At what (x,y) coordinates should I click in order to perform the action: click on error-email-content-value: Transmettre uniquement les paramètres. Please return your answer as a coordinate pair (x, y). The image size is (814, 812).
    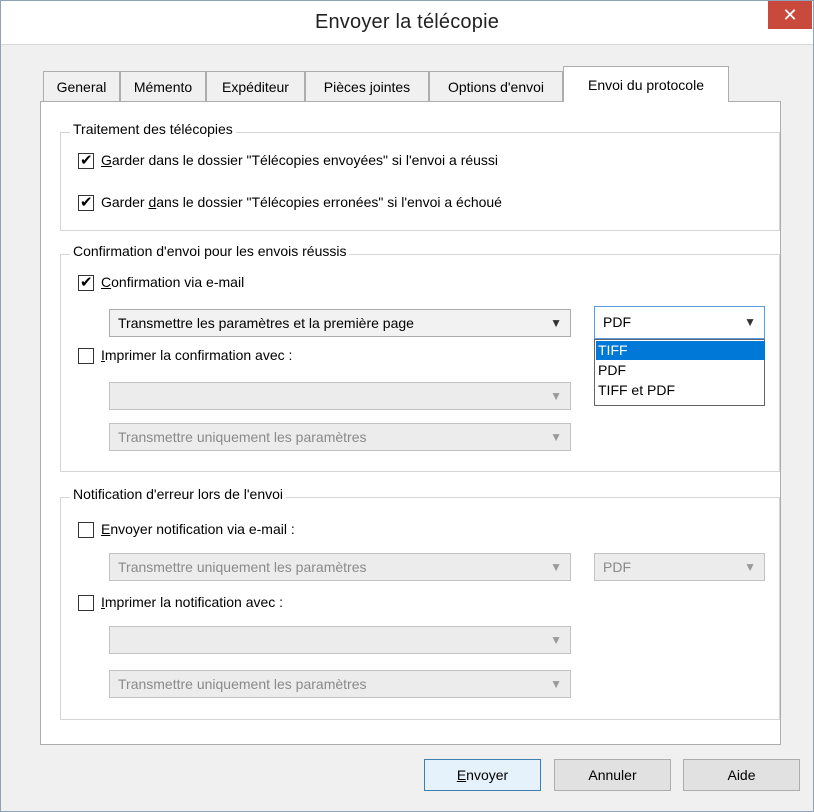
    Looking at the image, I should click on (242, 567).